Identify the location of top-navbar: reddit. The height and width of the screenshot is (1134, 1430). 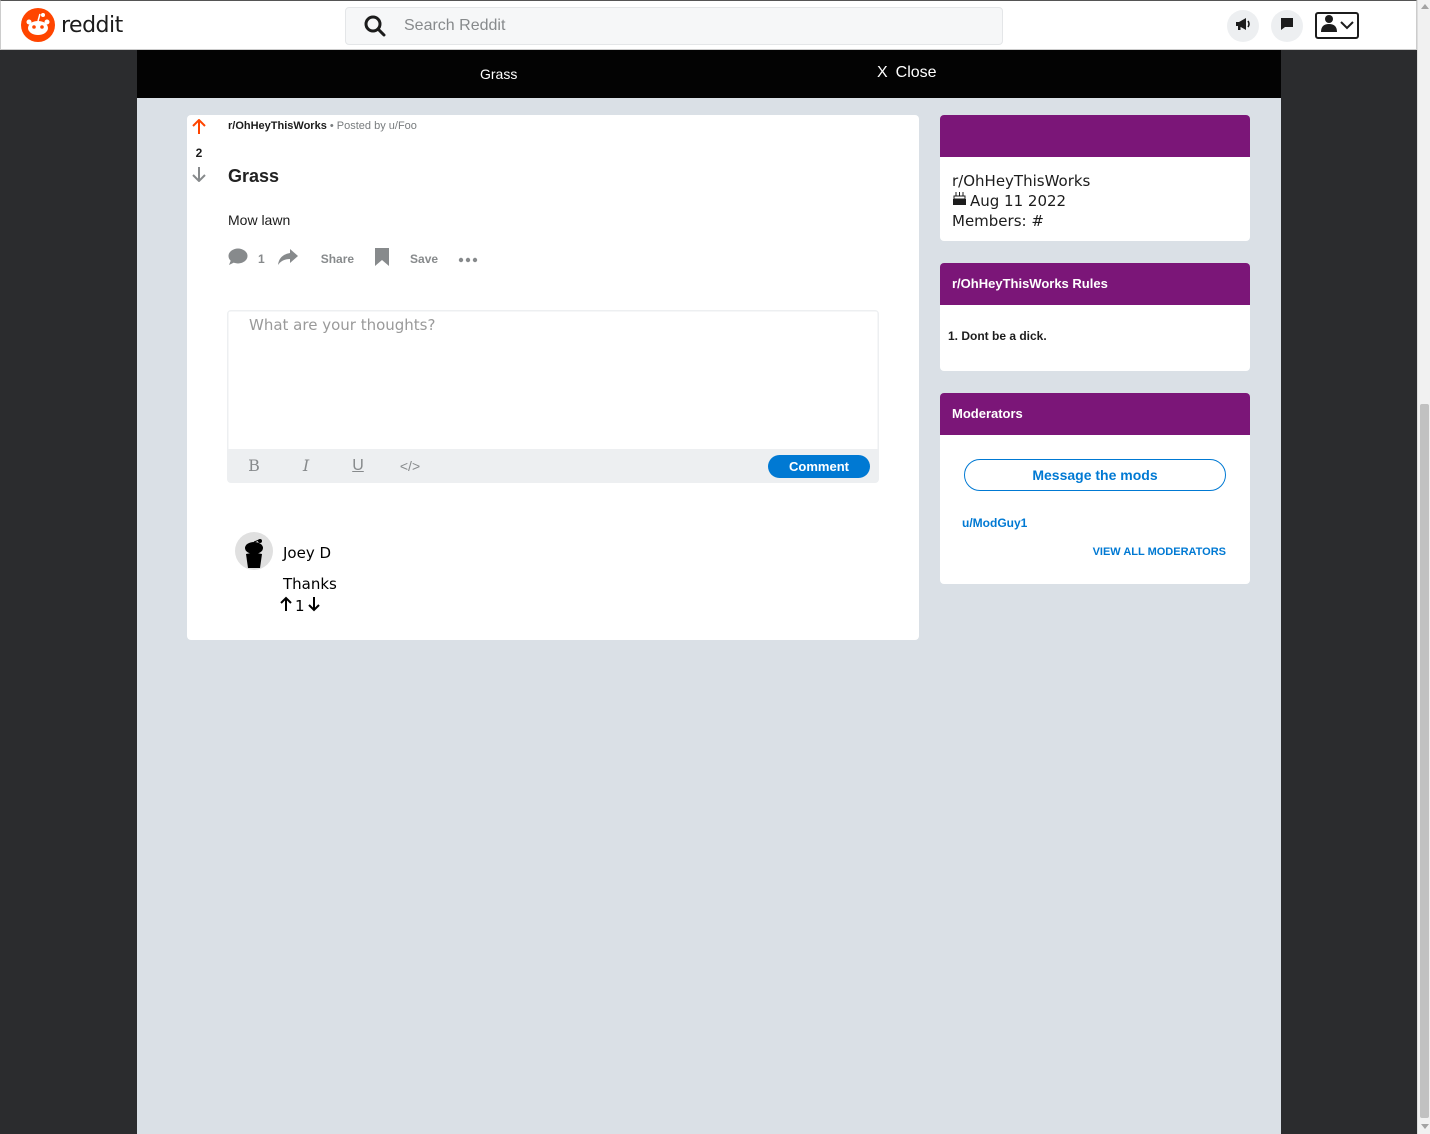
(708, 25).